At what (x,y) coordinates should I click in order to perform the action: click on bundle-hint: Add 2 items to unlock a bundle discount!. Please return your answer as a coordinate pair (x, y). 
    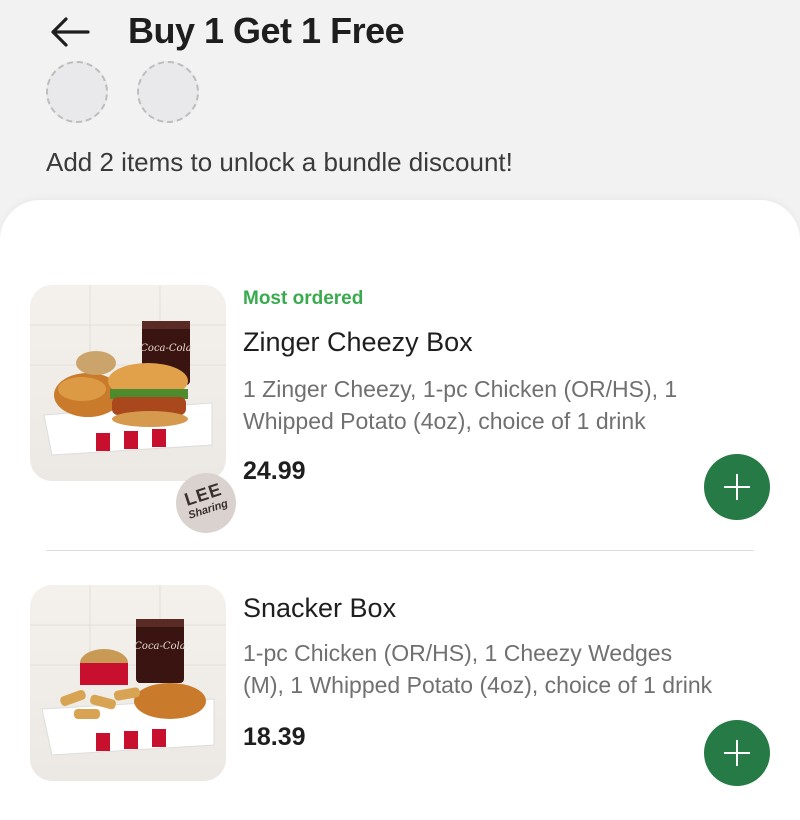
    Looking at the image, I should click on (279, 162).